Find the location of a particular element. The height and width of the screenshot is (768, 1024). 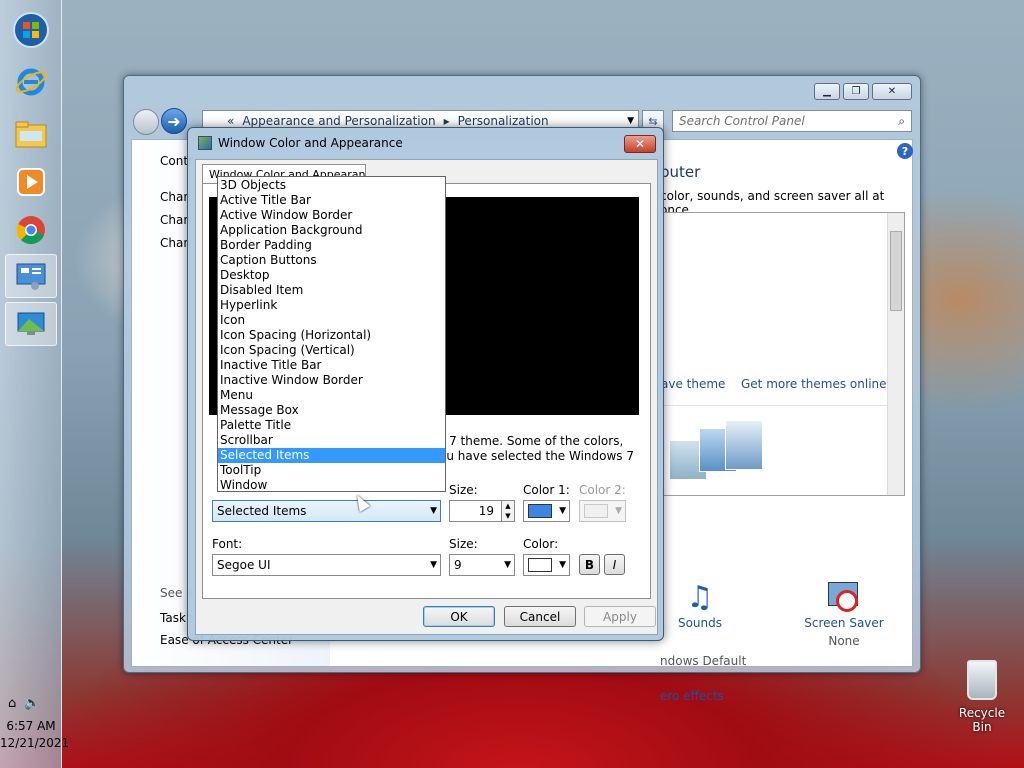

dropdown-item: Inactive Title Bar is located at coordinates (331, 365).